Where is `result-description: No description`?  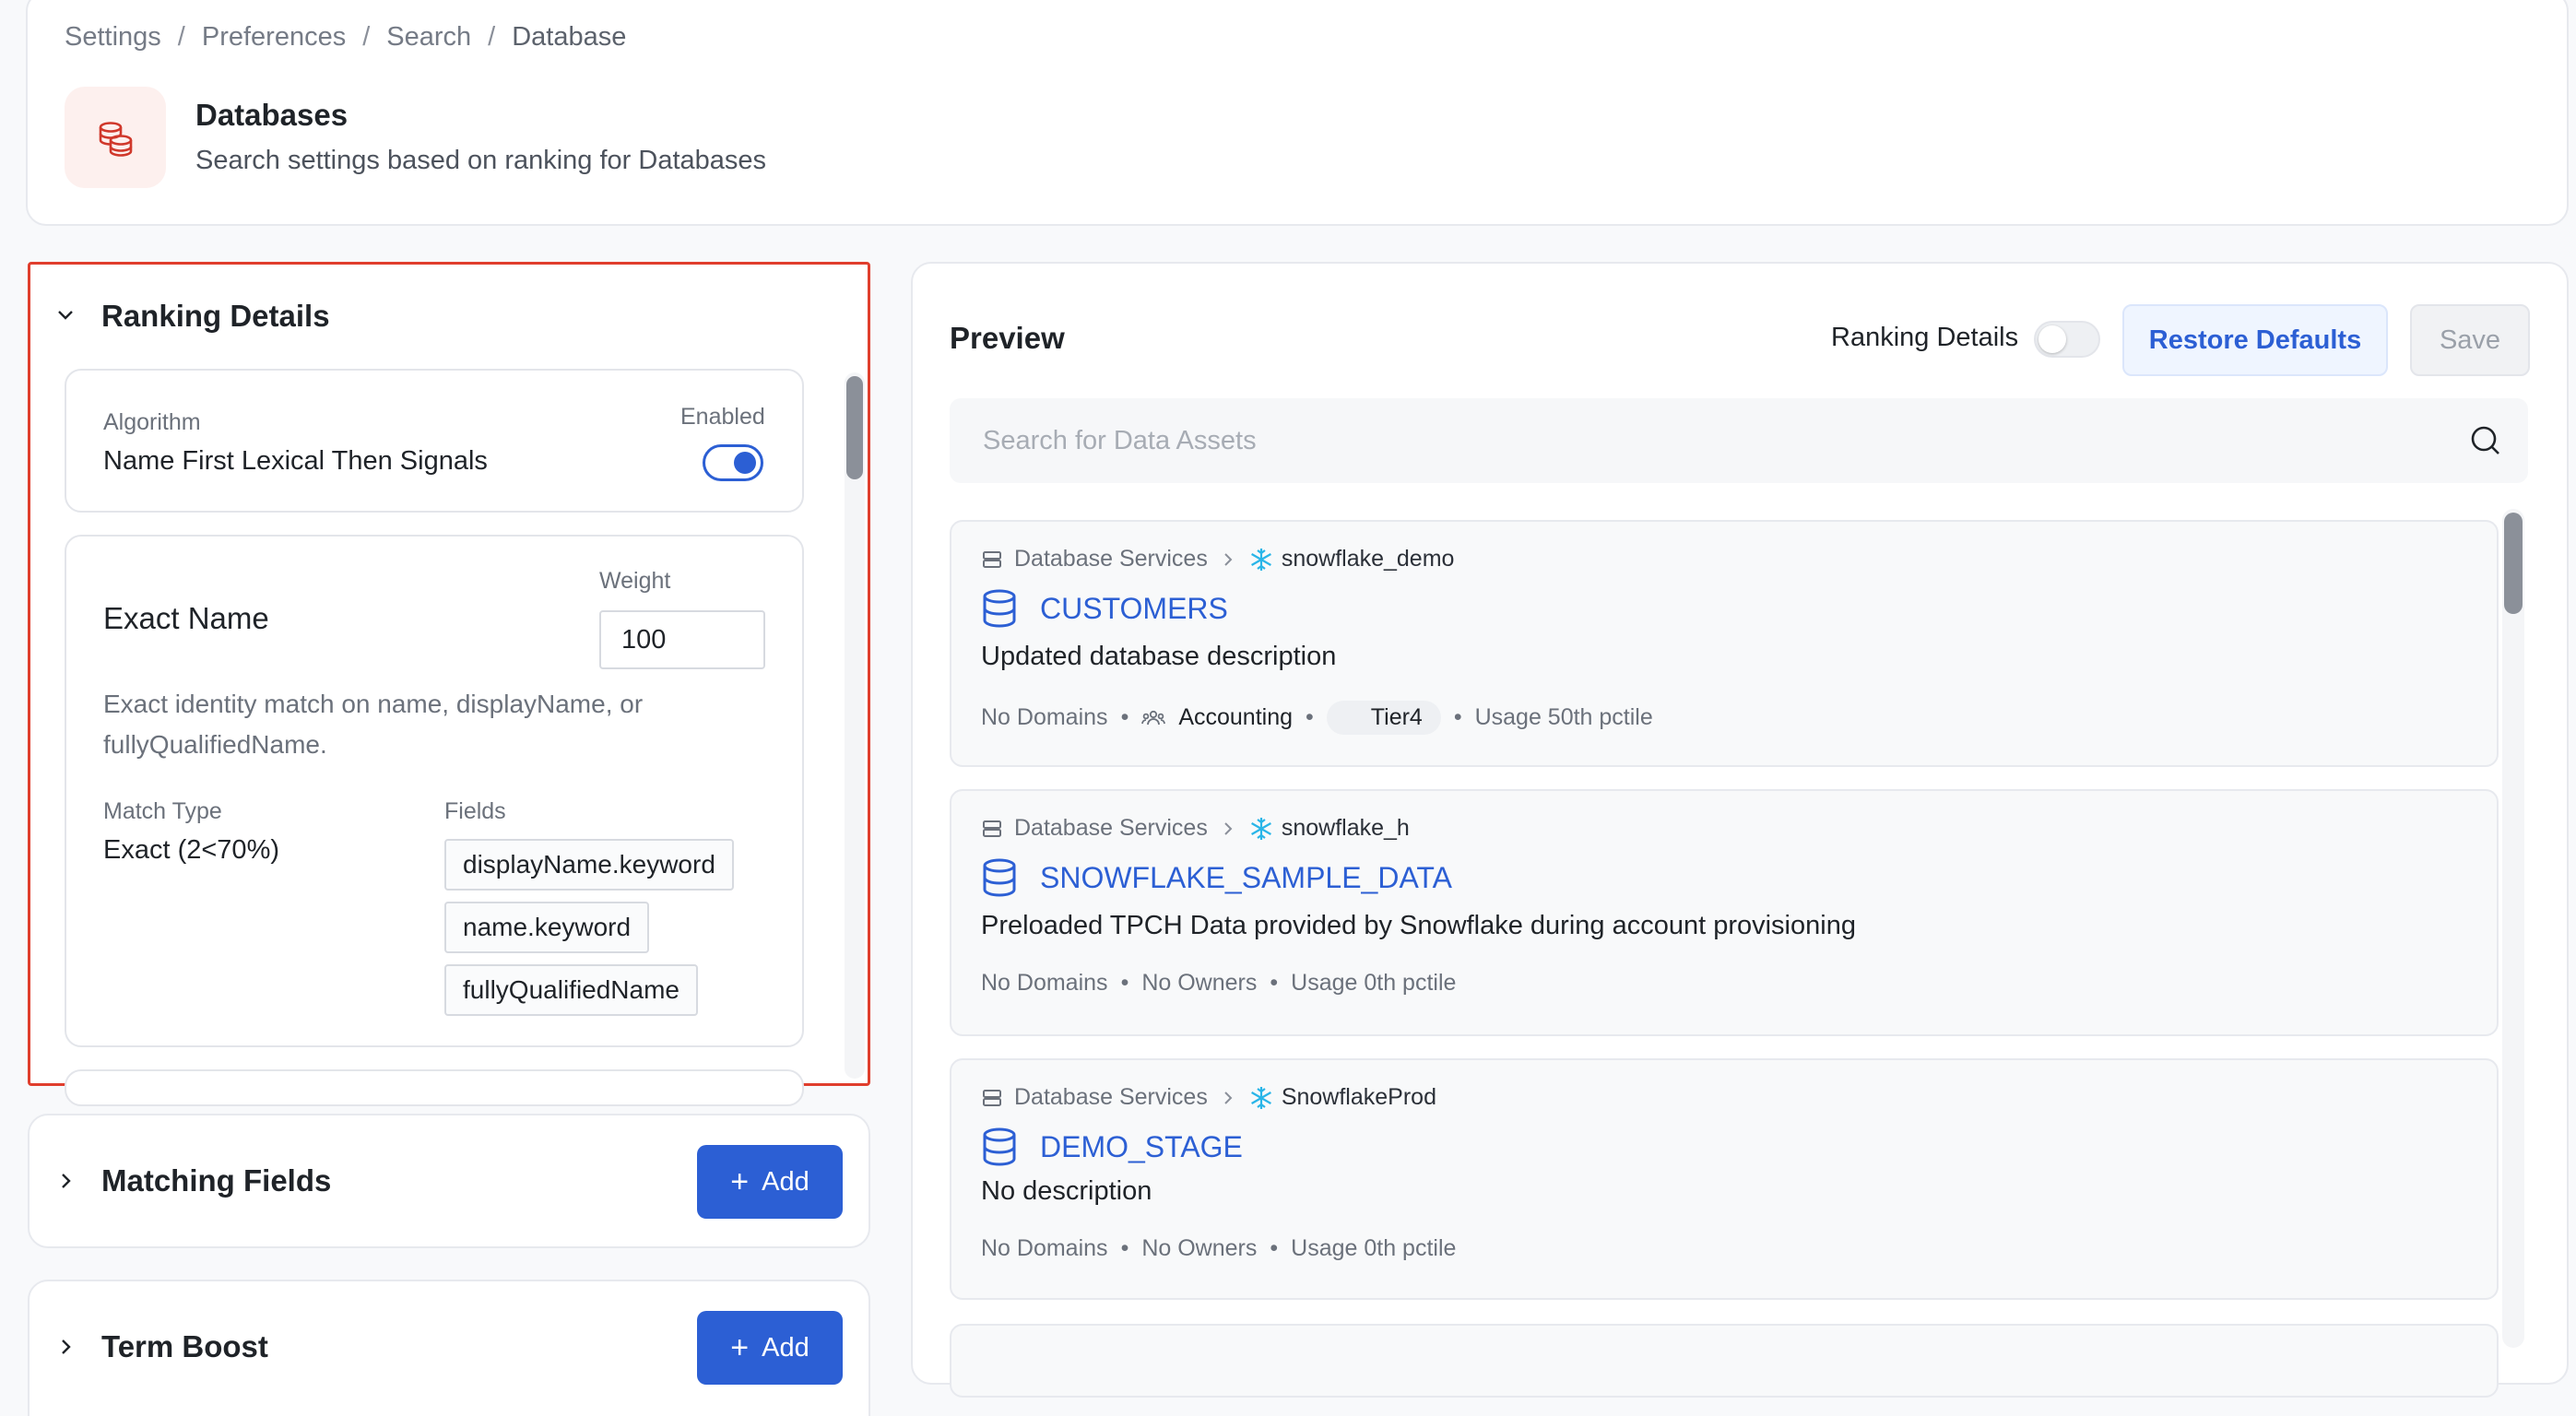
result-description: No description is located at coordinates (1066, 1191).